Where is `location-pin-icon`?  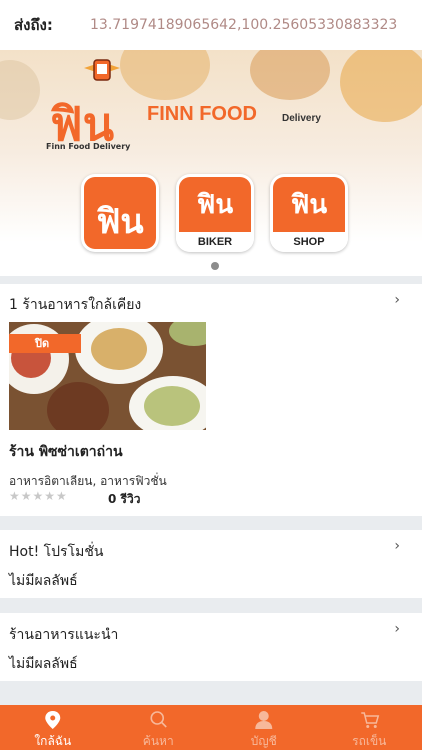
location-pin-icon is located at coordinates (53, 720).